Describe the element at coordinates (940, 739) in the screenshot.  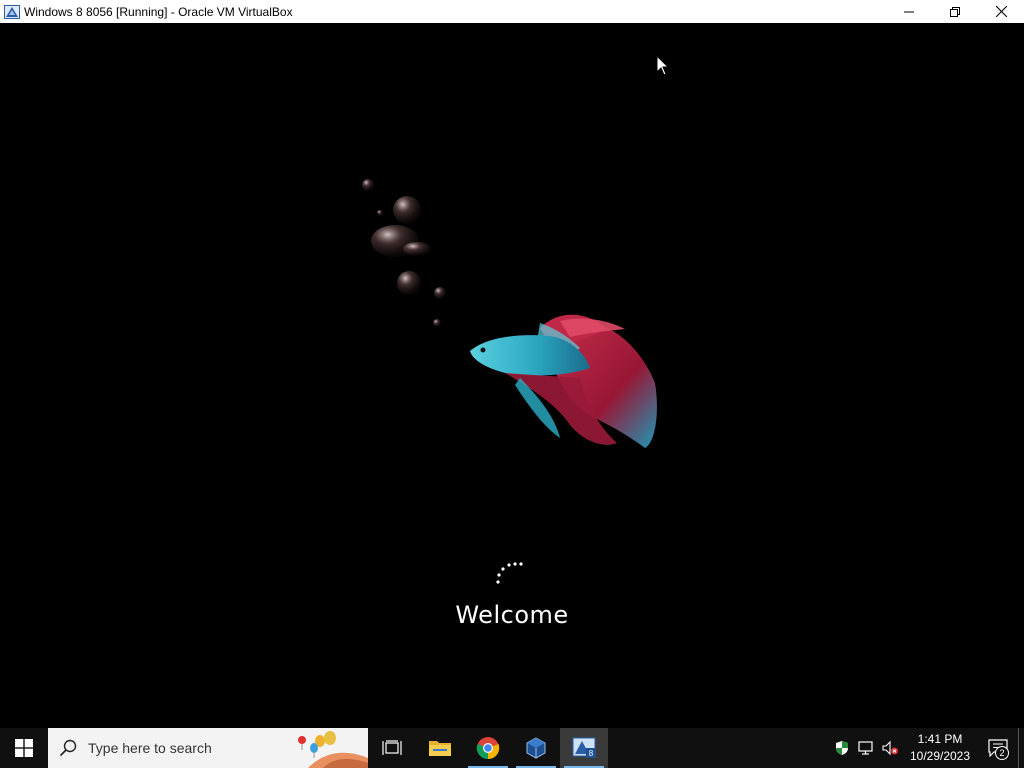
I see `clock-time: 1:41 PM` at that location.